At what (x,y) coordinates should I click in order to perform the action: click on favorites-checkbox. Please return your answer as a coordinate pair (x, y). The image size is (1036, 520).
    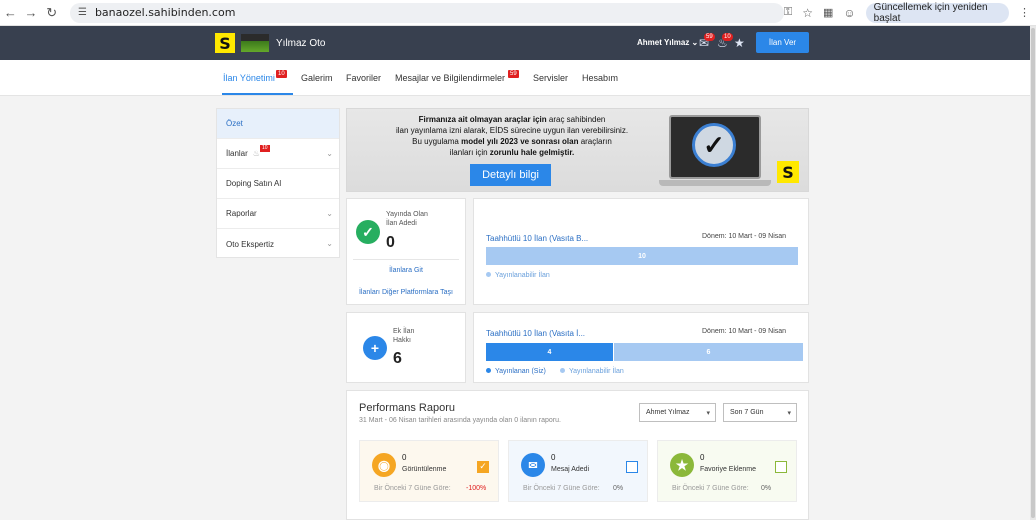
    Looking at the image, I should click on (781, 467).